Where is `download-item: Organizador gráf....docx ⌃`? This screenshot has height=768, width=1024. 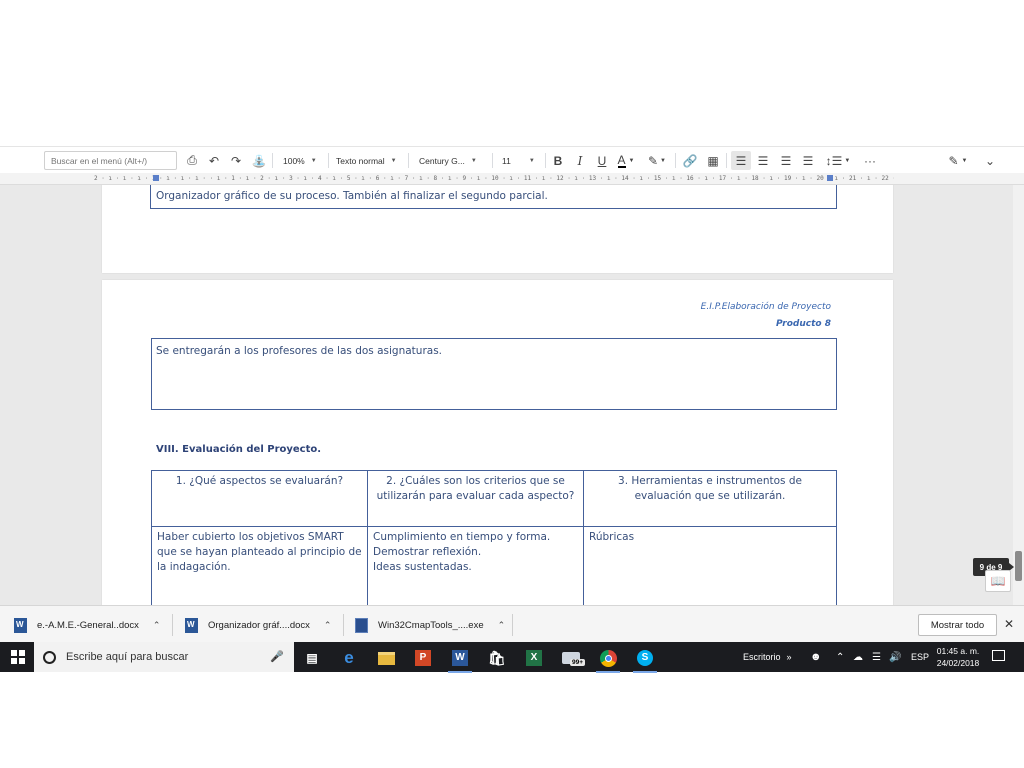 download-item: Organizador gráf....docx ⌃ is located at coordinates (258, 625).